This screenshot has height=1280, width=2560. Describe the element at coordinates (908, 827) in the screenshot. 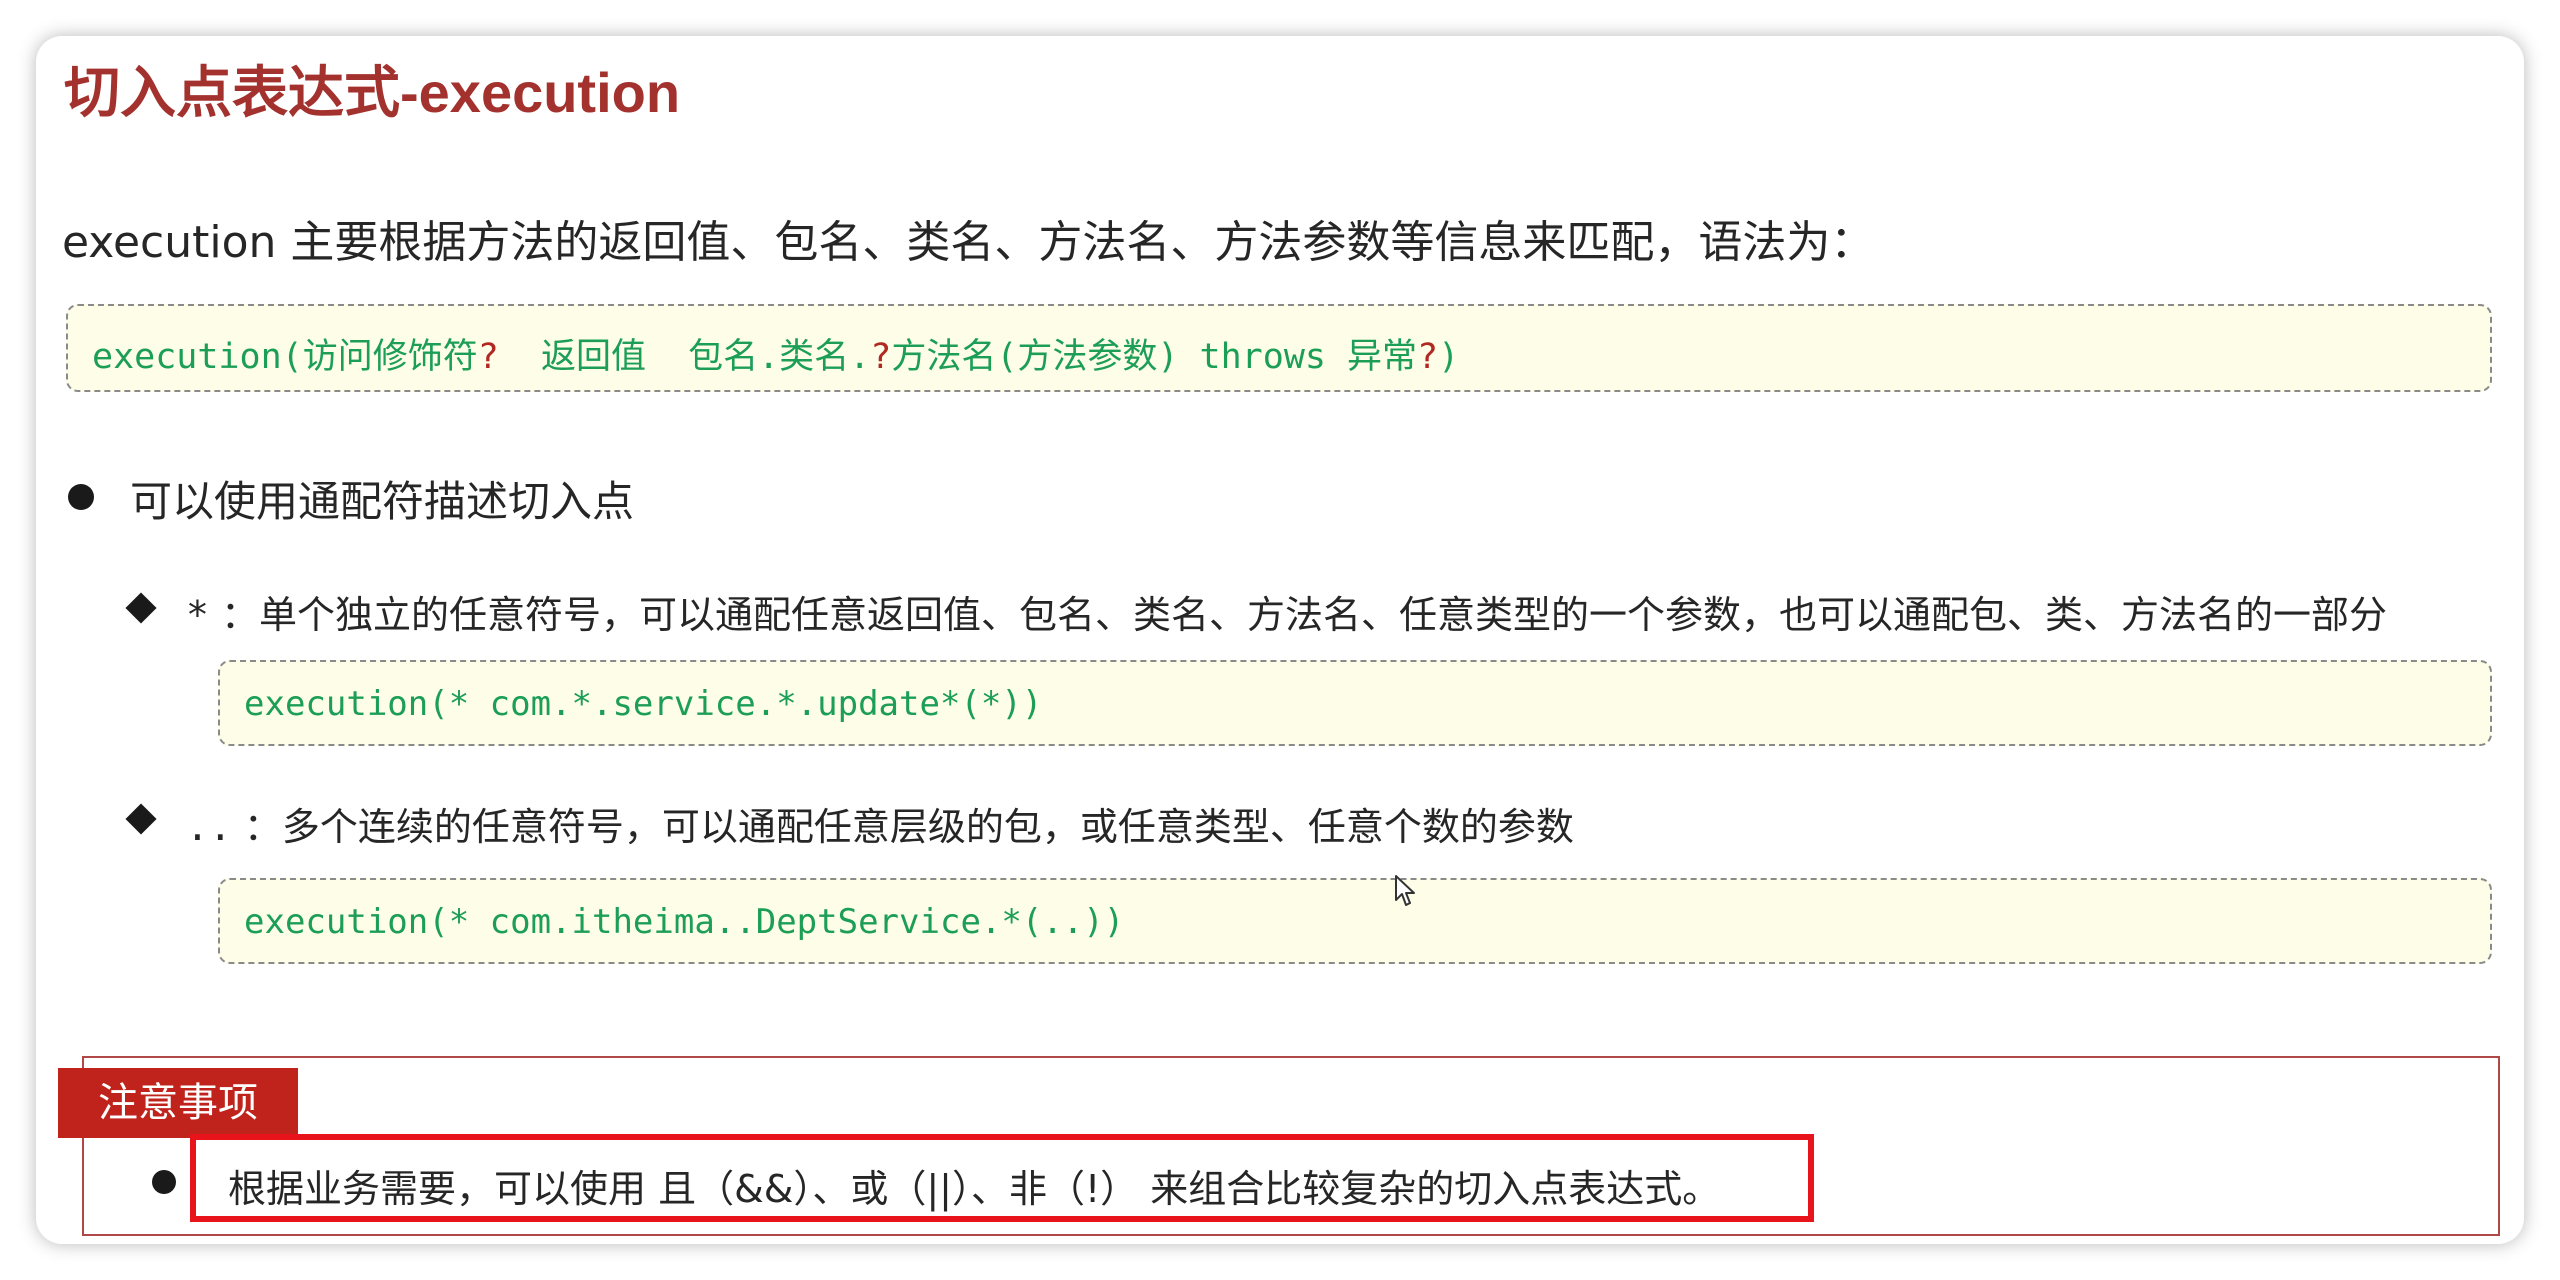

I see `dots-desc-text: ：多个连续的任意符号，可以通配任意层级的包，或任意类型、任意个数的参数` at that location.